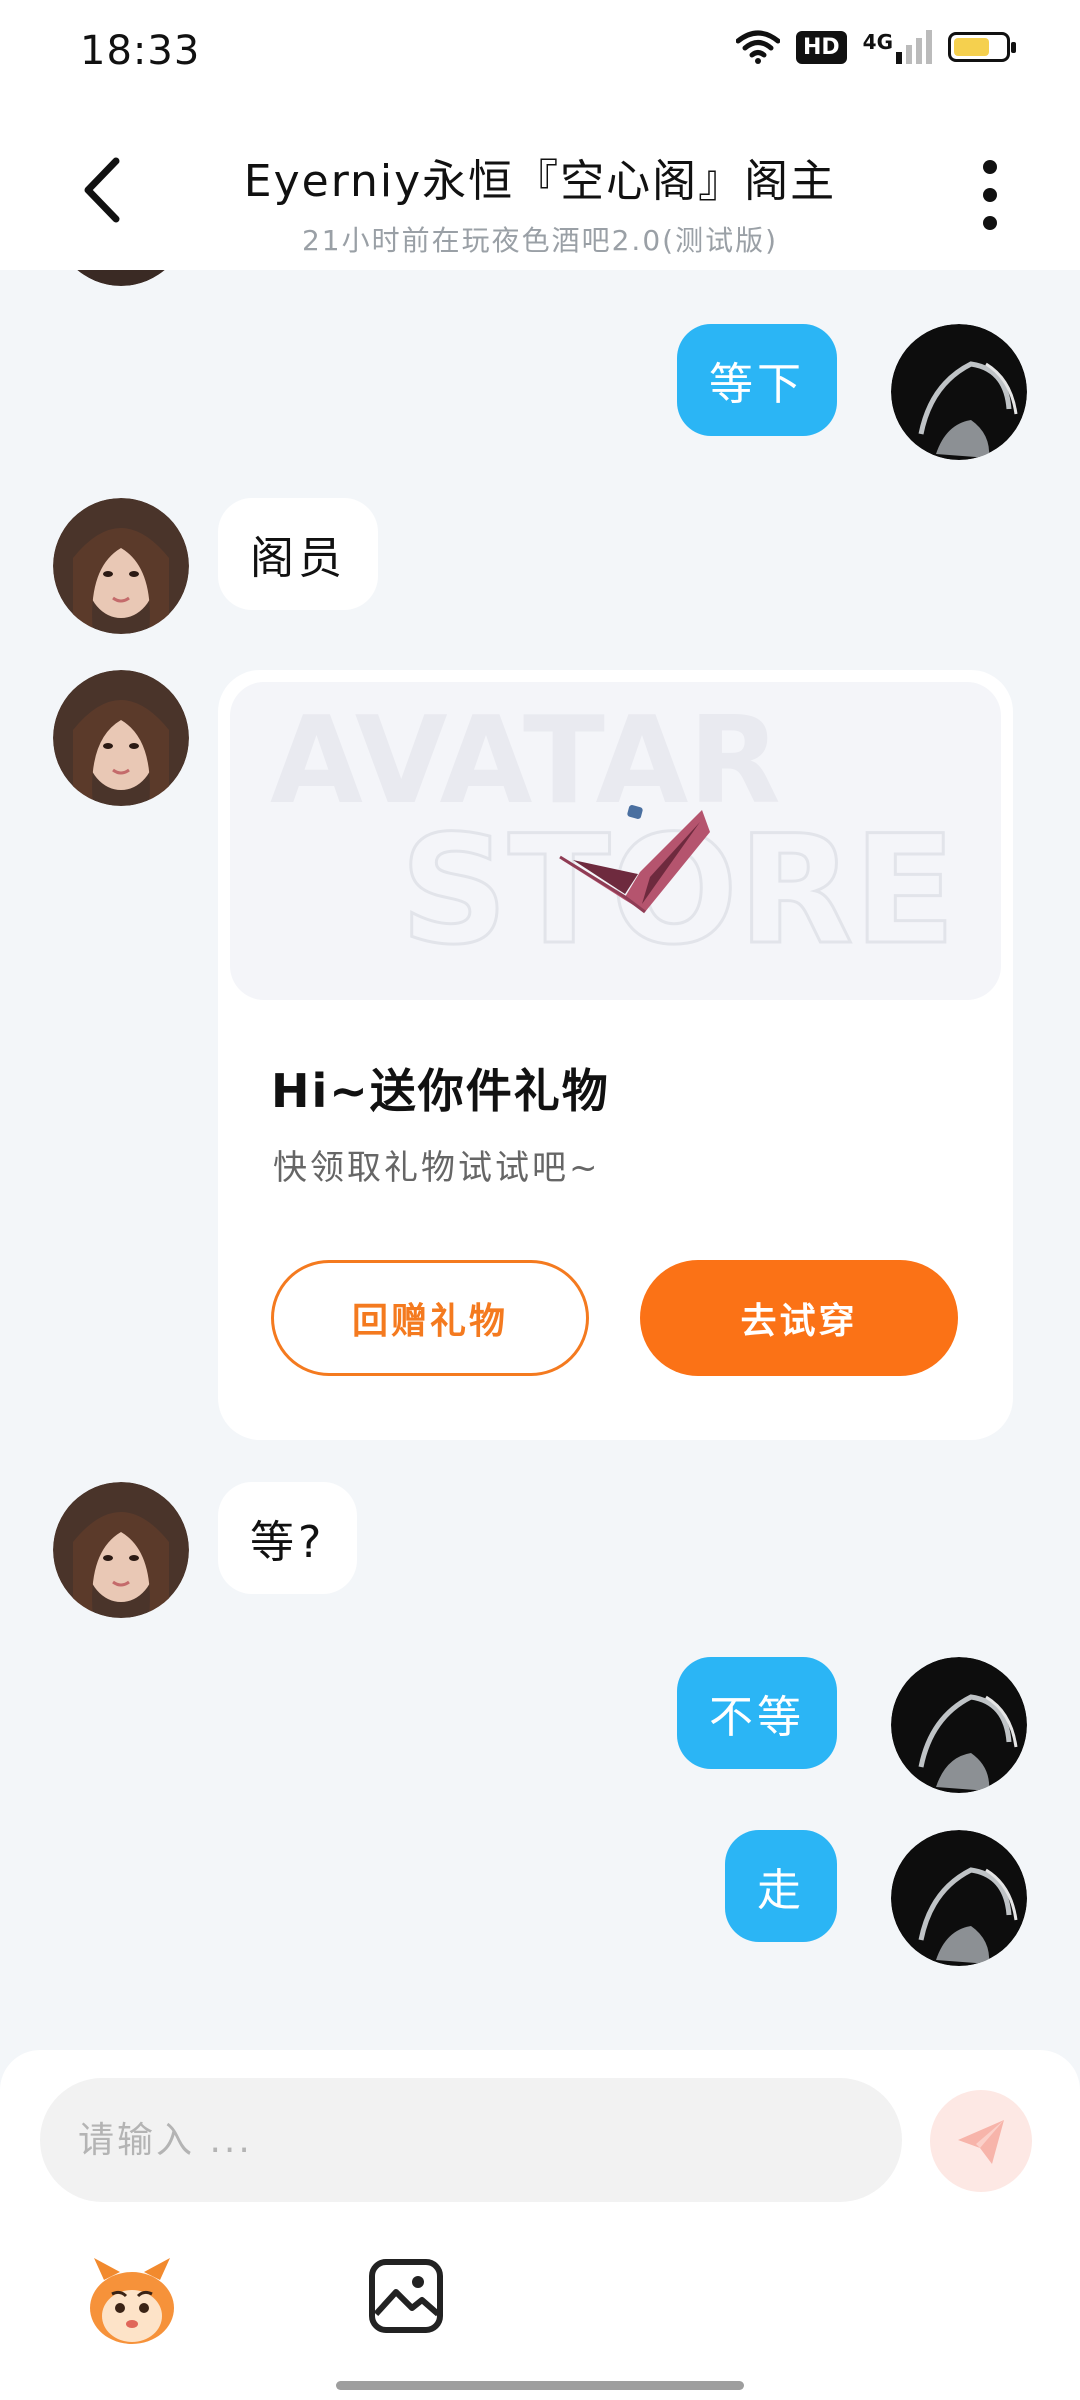 The image size is (1080, 2400). Describe the element at coordinates (440, 1091) in the screenshot. I see `gift-title: Hi~送你件礼物` at that location.